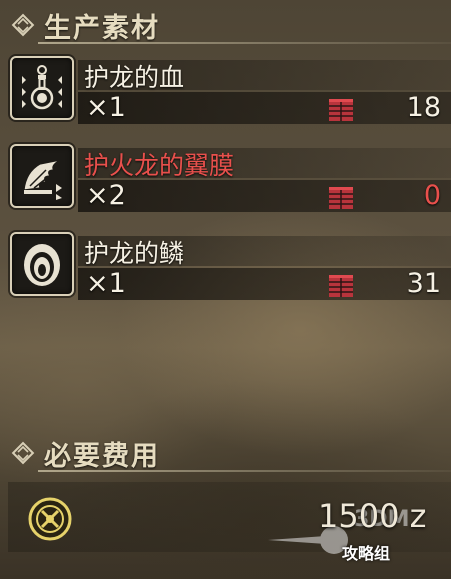  What do you see at coordinates (134, 77) in the screenshot?
I see `material-name: 护龙的血` at bounding box center [134, 77].